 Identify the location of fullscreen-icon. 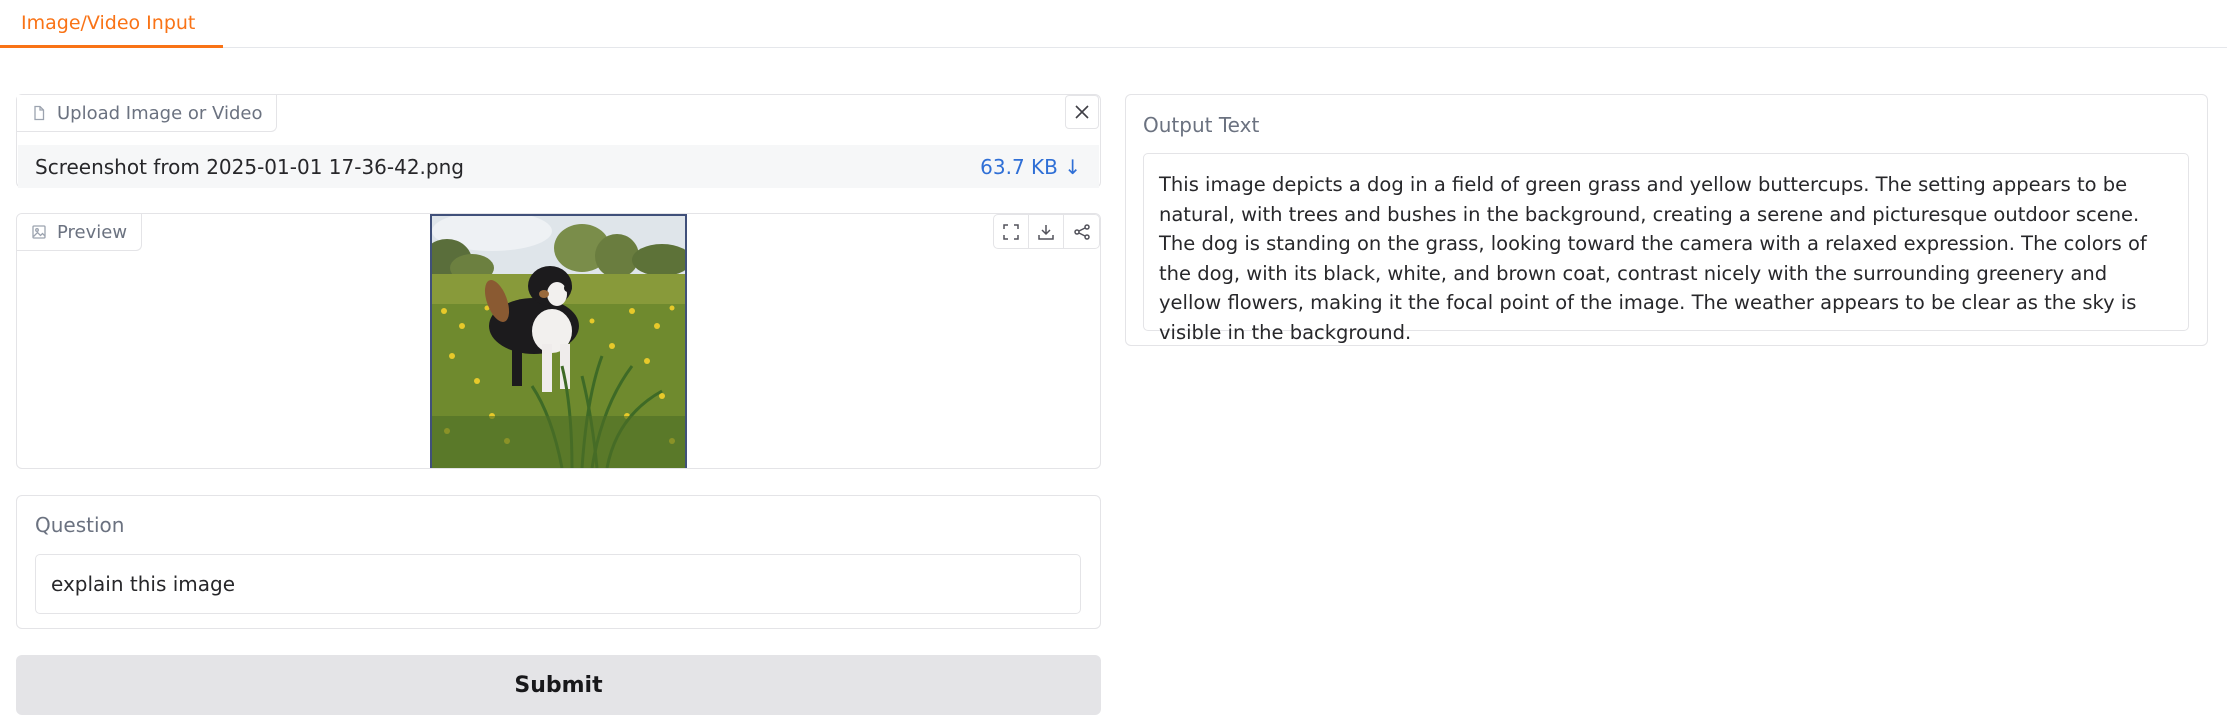
(1011, 231).